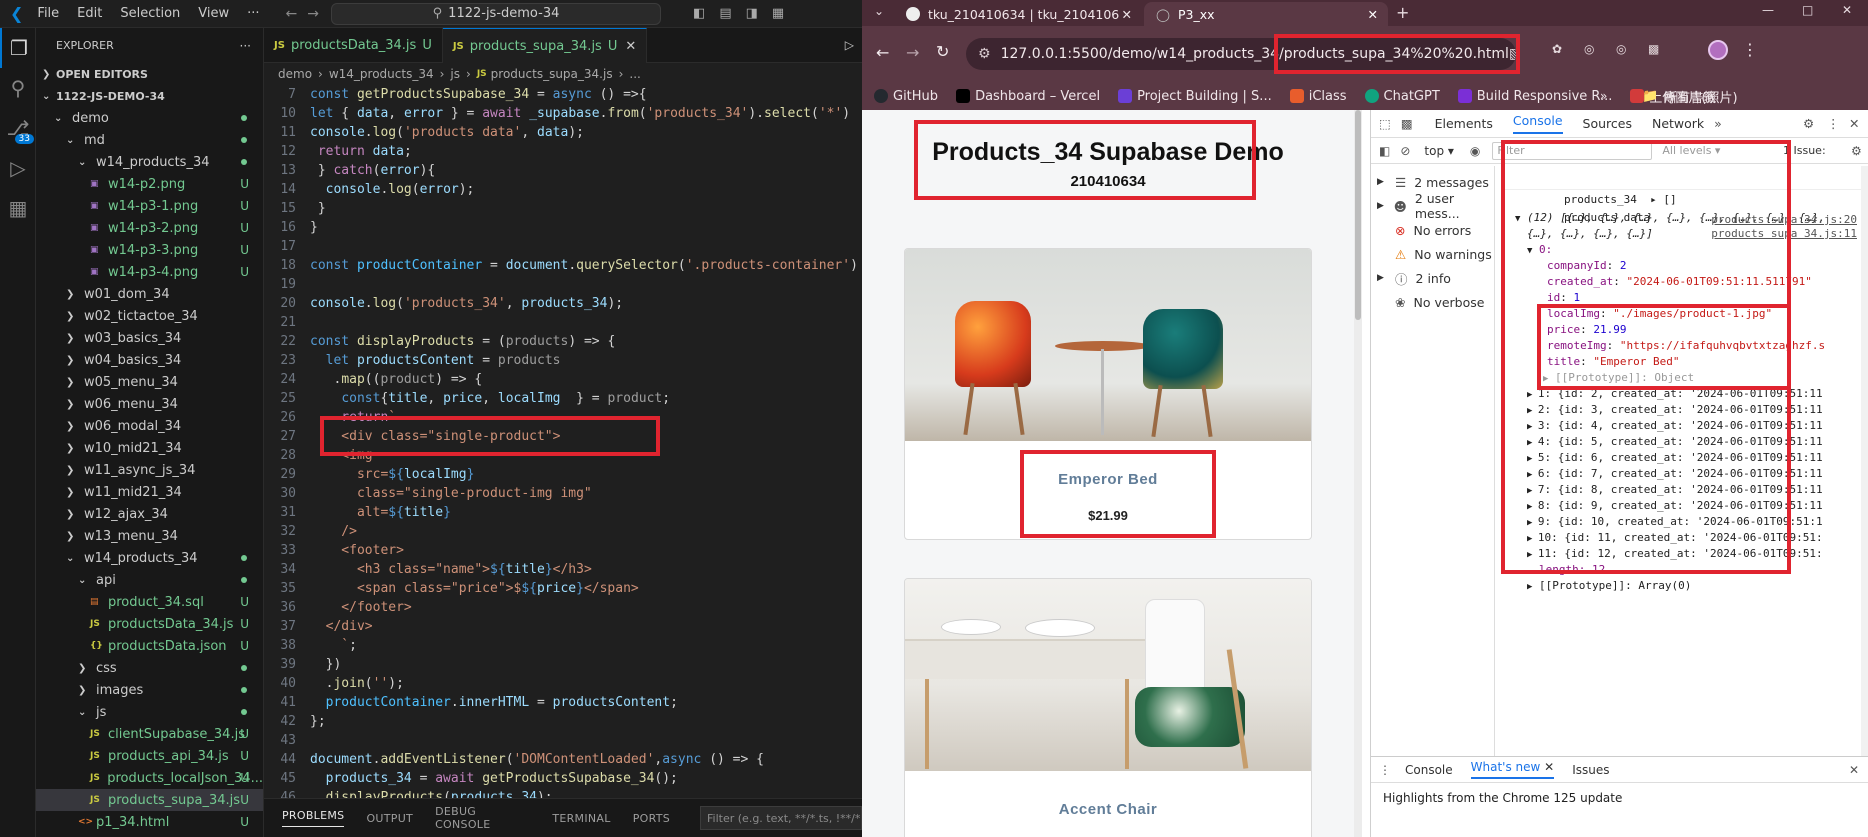  Describe the element at coordinates (1537, 123) in the screenshot. I see `devtools-tab-console: Console` at that location.